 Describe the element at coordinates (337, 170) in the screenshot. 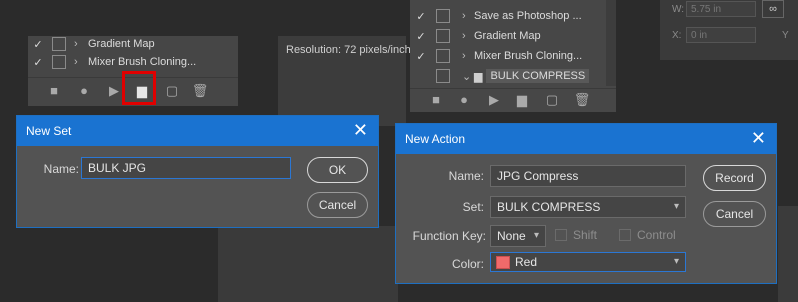

I see `ok-button: OK` at that location.